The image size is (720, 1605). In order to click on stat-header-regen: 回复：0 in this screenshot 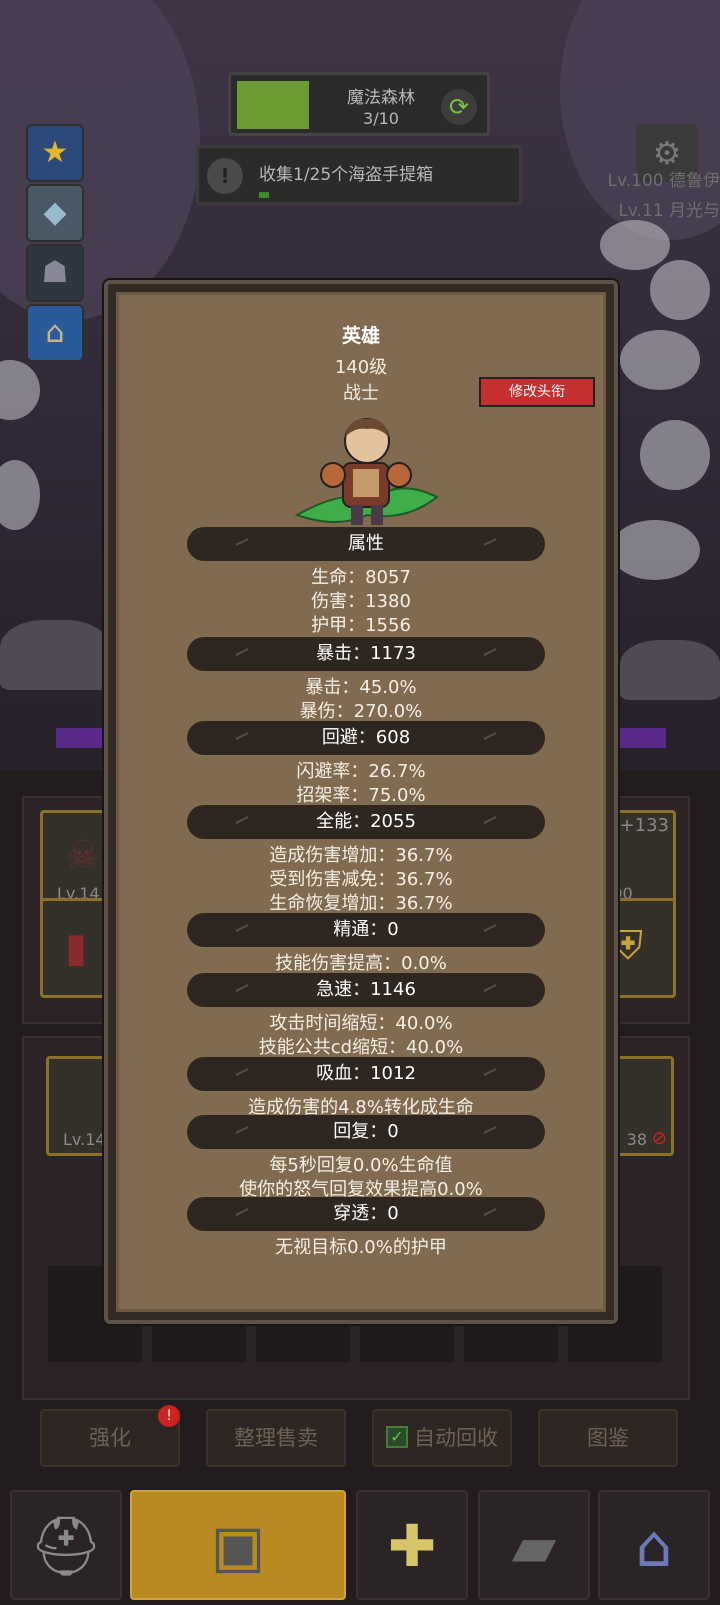, I will do `click(366, 1132)`.